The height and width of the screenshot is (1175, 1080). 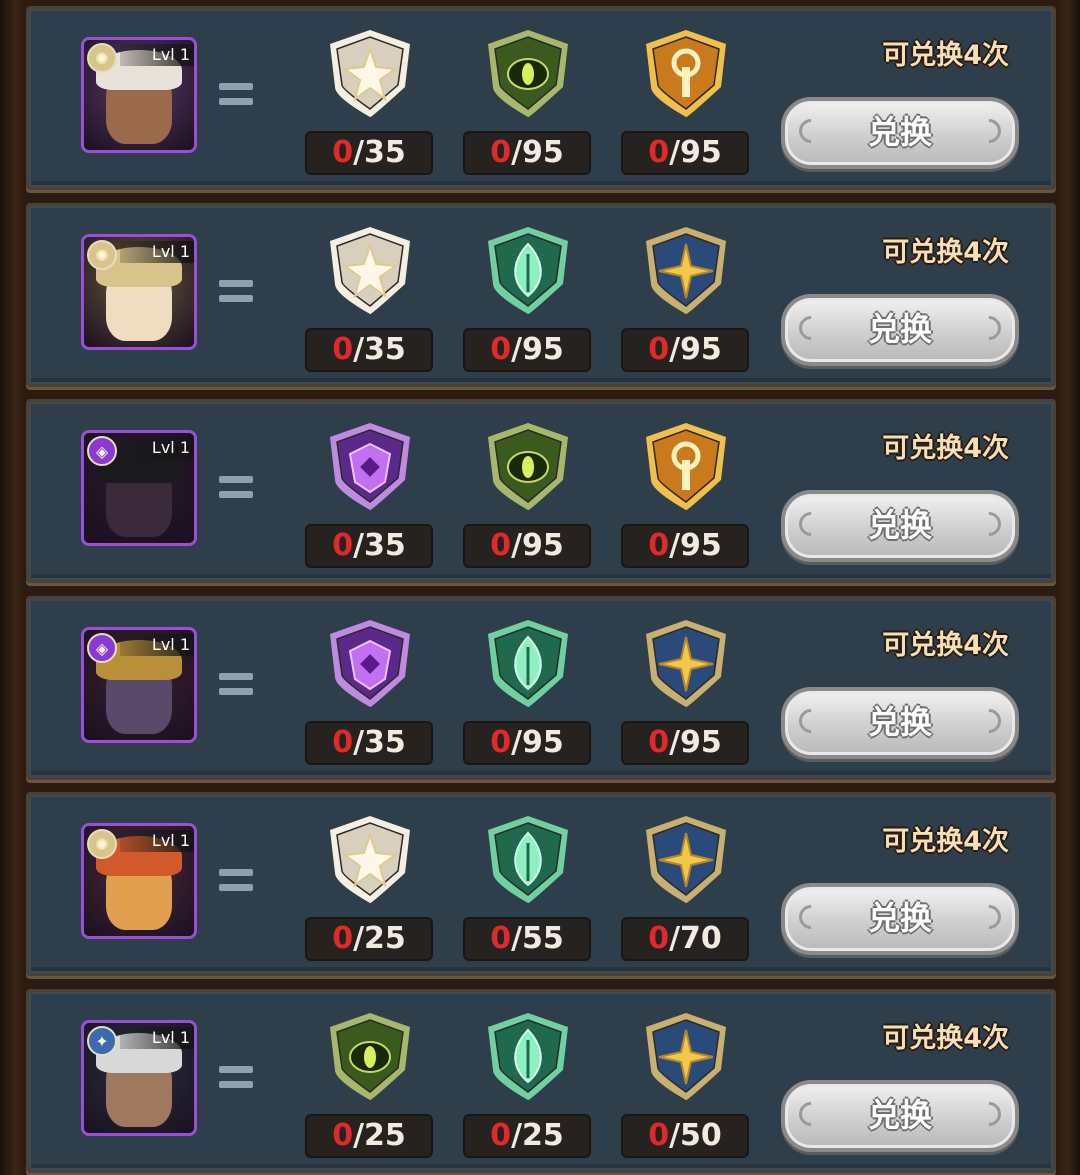 What do you see at coordinates (13, 587) in the screenshot?
I see `left-frame-border` at bounding box center [13, 587].